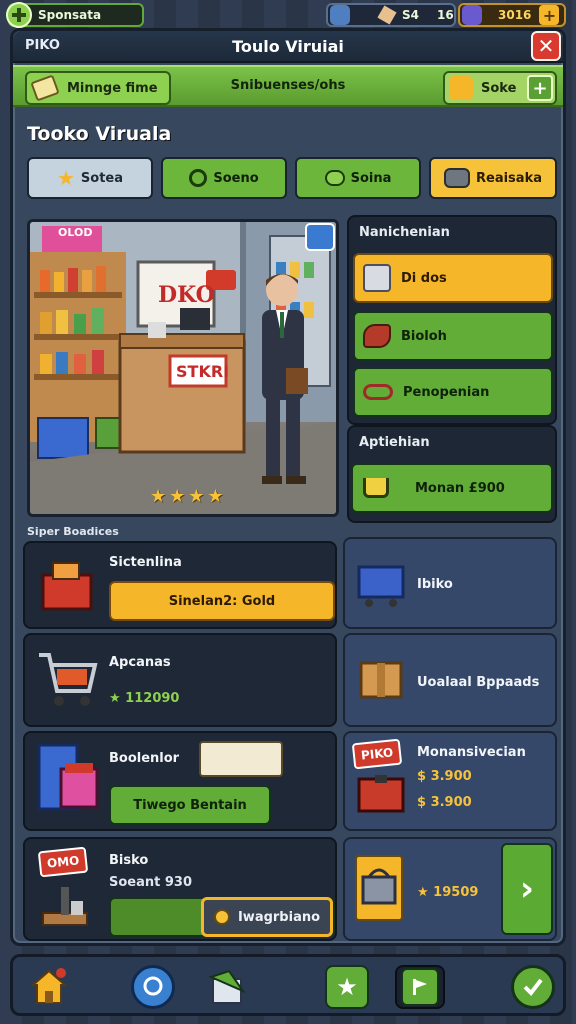 The height and width of the screenshot is (1024, 576). Describe the element at coordinates (151, 882) in the screenshot. I see `item-subtext: Soeant 930` at that location.